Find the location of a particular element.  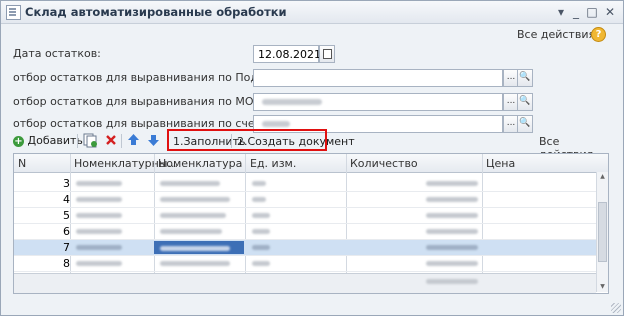

move-down-button is located at coordinates (153, 141).